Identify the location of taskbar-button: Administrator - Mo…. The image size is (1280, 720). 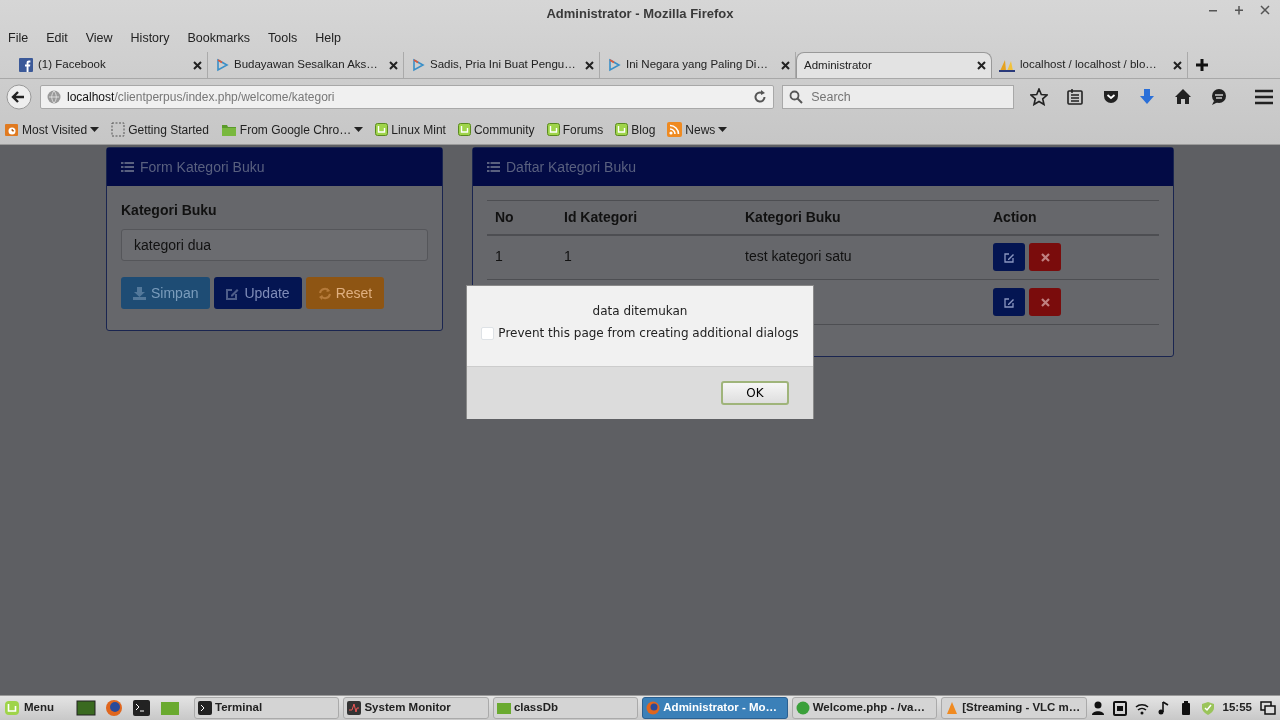
(715, 708).